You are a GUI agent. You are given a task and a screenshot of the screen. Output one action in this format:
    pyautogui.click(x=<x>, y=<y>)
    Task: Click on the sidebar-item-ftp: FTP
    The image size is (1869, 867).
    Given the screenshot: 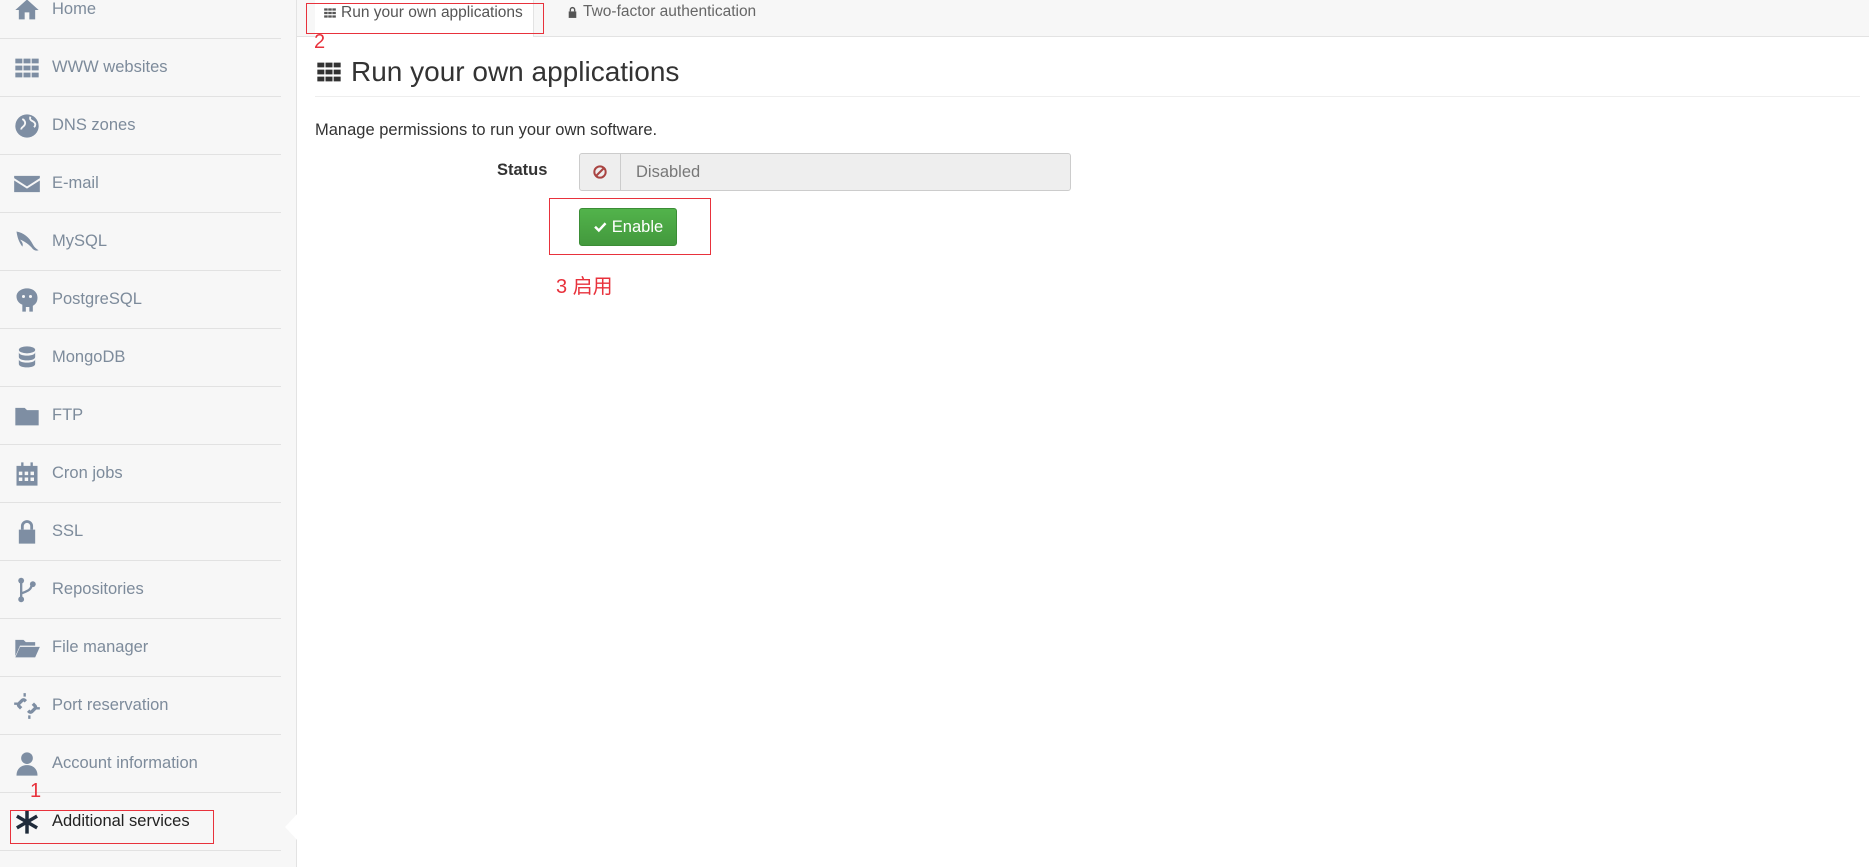 What is the action you would take?
    pyautogui.click(x=140, y=416)
    